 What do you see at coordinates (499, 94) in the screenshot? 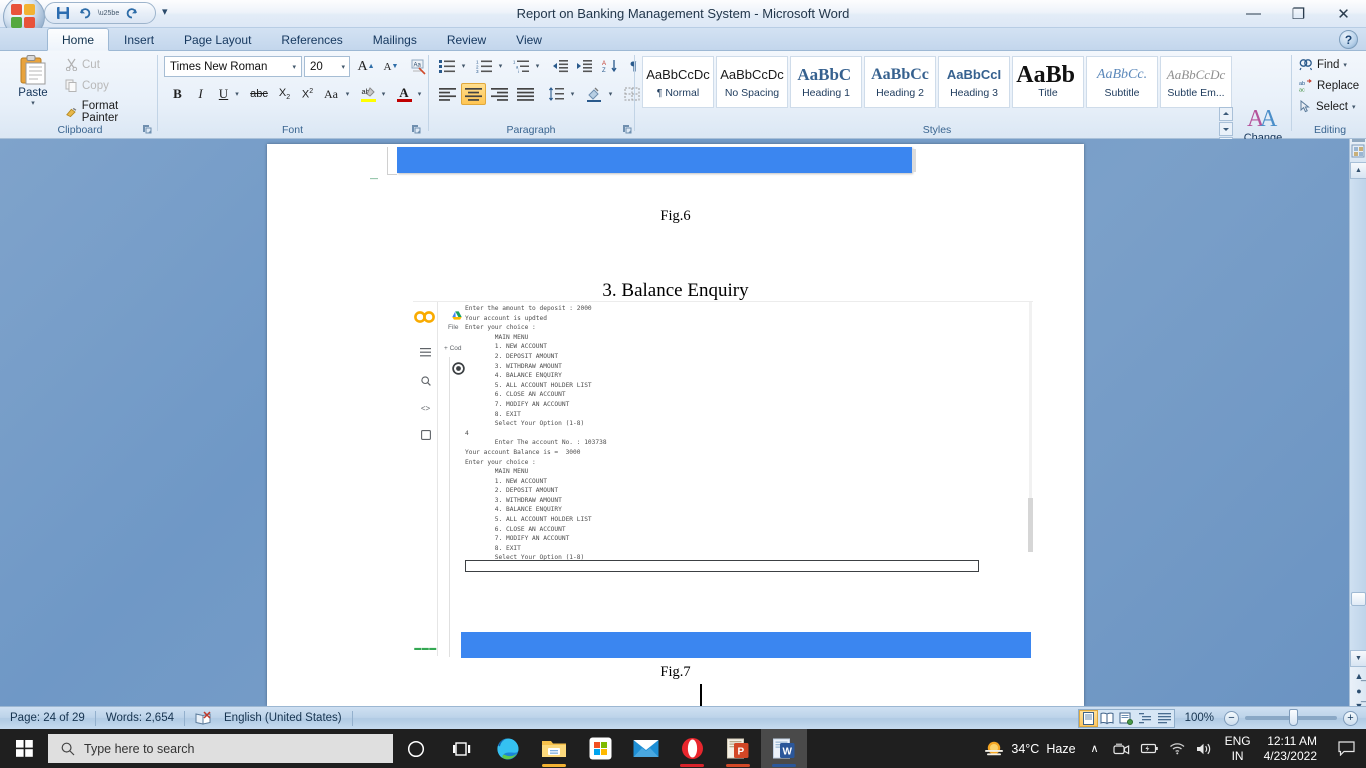
I see `align-right-button` at bounding box center [499, 94].